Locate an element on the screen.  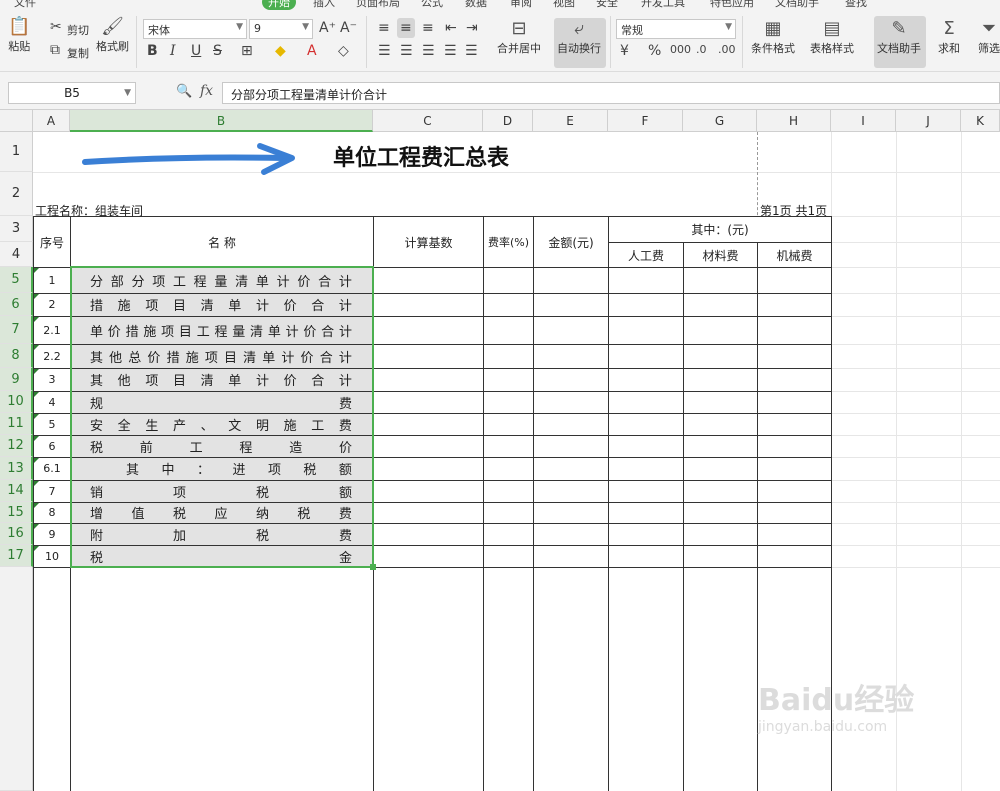
formula-input: 分部分项工程量清单计价合计 is located at coordinates (611, 93).